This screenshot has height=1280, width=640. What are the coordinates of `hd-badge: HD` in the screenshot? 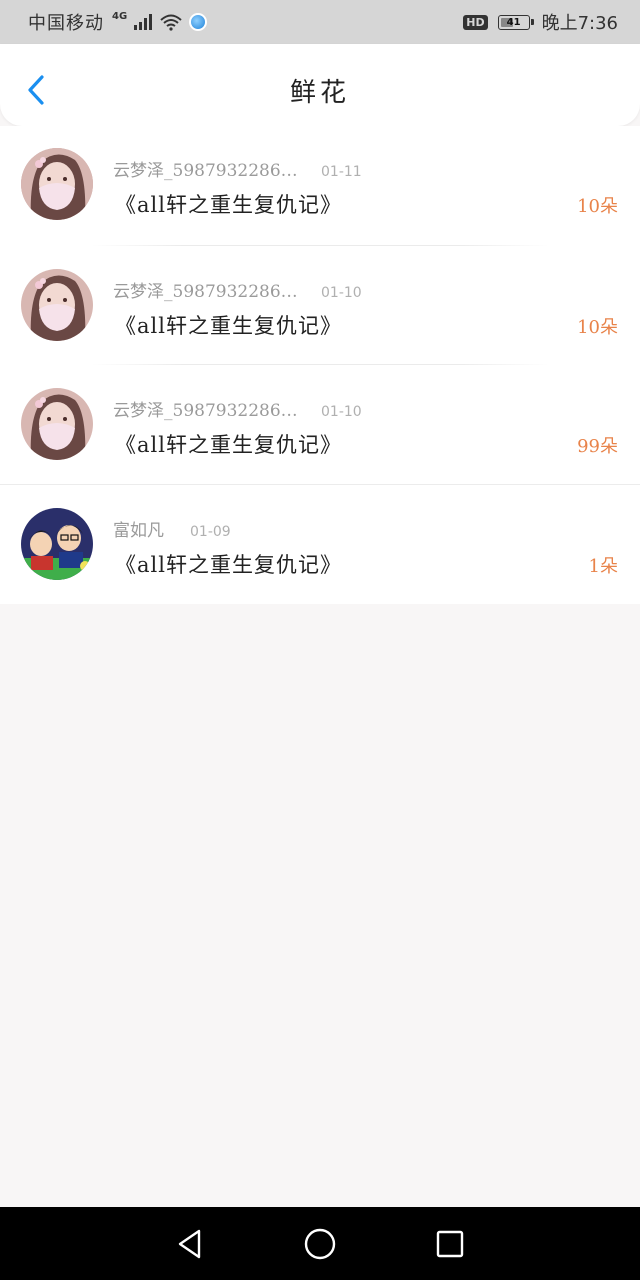 It's located at (475, 22).